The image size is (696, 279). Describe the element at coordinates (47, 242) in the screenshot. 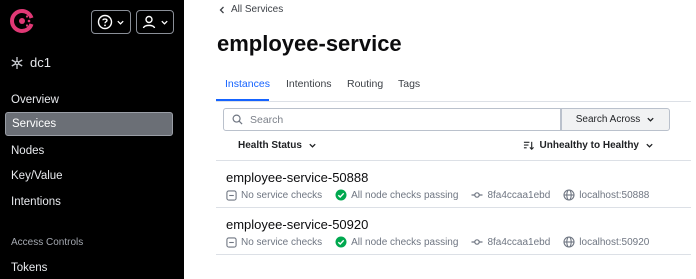

I see `access-controls-heading: Access Controls` at that location.